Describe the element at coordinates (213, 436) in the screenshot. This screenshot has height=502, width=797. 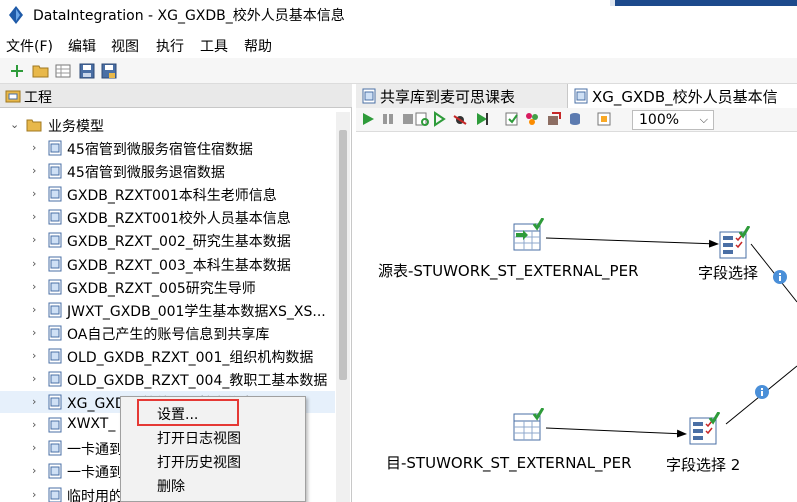
I see `context-menu-open-log-view: 打开日志视图` at that location.